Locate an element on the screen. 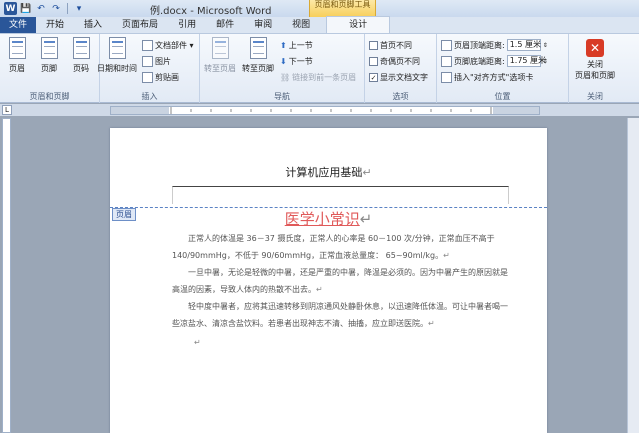 Image resolution: width=639 pixels, height=433 pixels. ruler-row: L is located at coordinates (319, 110).